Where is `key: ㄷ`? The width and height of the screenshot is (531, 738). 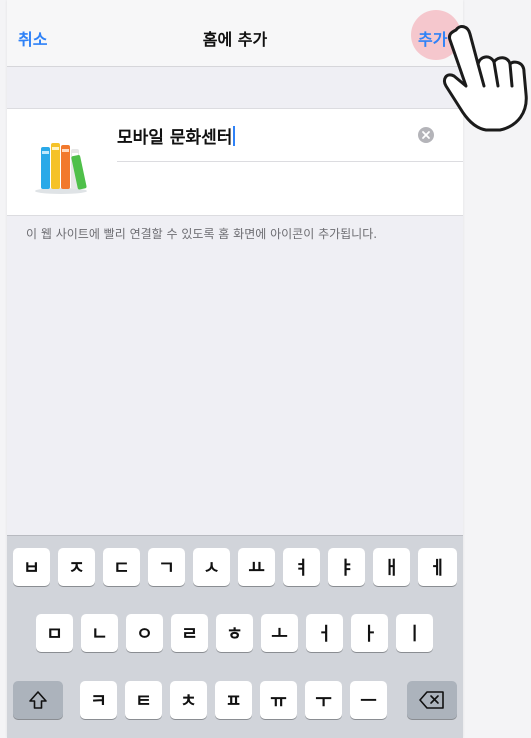 key: ㄷ is located at coordinates (121, 567).